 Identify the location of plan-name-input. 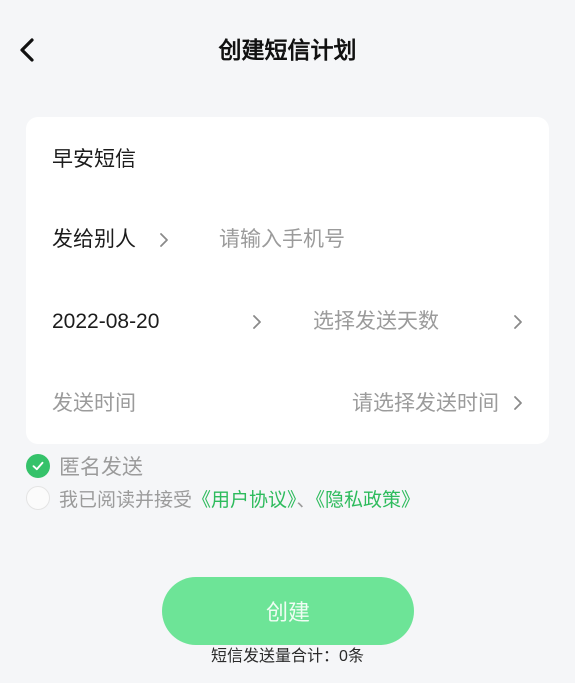
(287, 158).